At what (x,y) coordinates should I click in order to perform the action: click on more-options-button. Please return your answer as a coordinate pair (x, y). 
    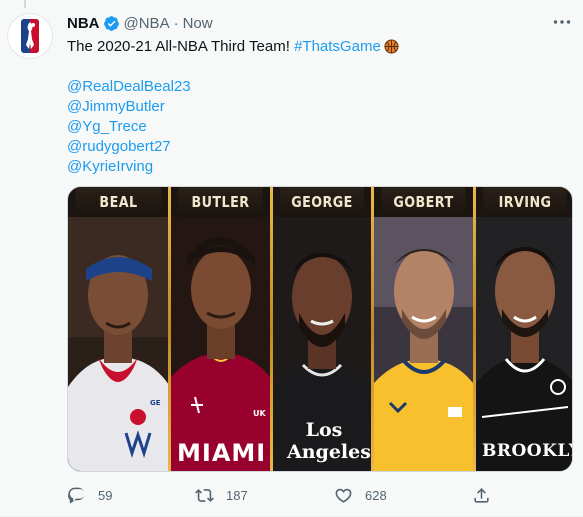
    Looking at the image, I should click on (562, 22).